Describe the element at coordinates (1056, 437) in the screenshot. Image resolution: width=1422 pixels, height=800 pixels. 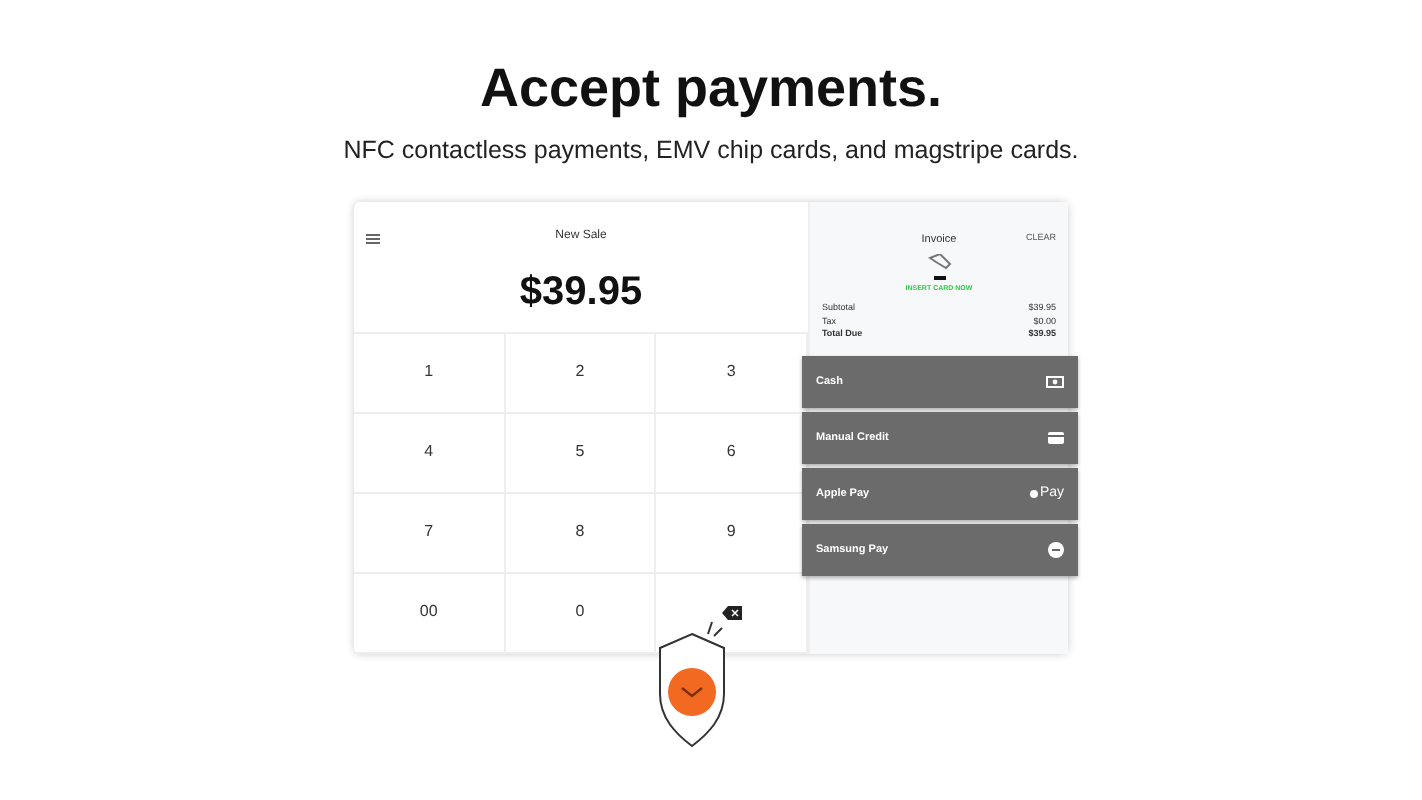
I see `credit-card-icon` at that location.